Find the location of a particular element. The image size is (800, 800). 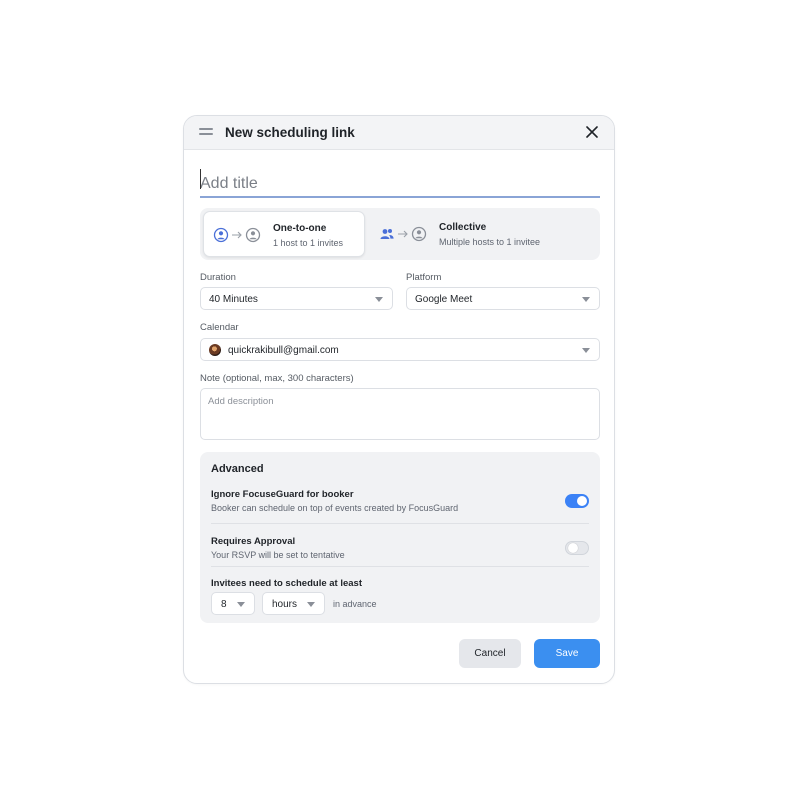

calendar-value: quickrakibull@gmail.com is located at coordinates (283, 350).